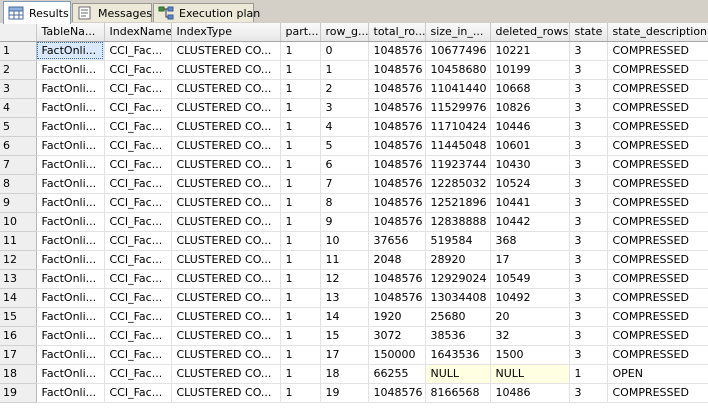  What do you see at coordinates (18, 146) in the screenshot?
I see `row-number: 6` at bounding box center [18, 146].